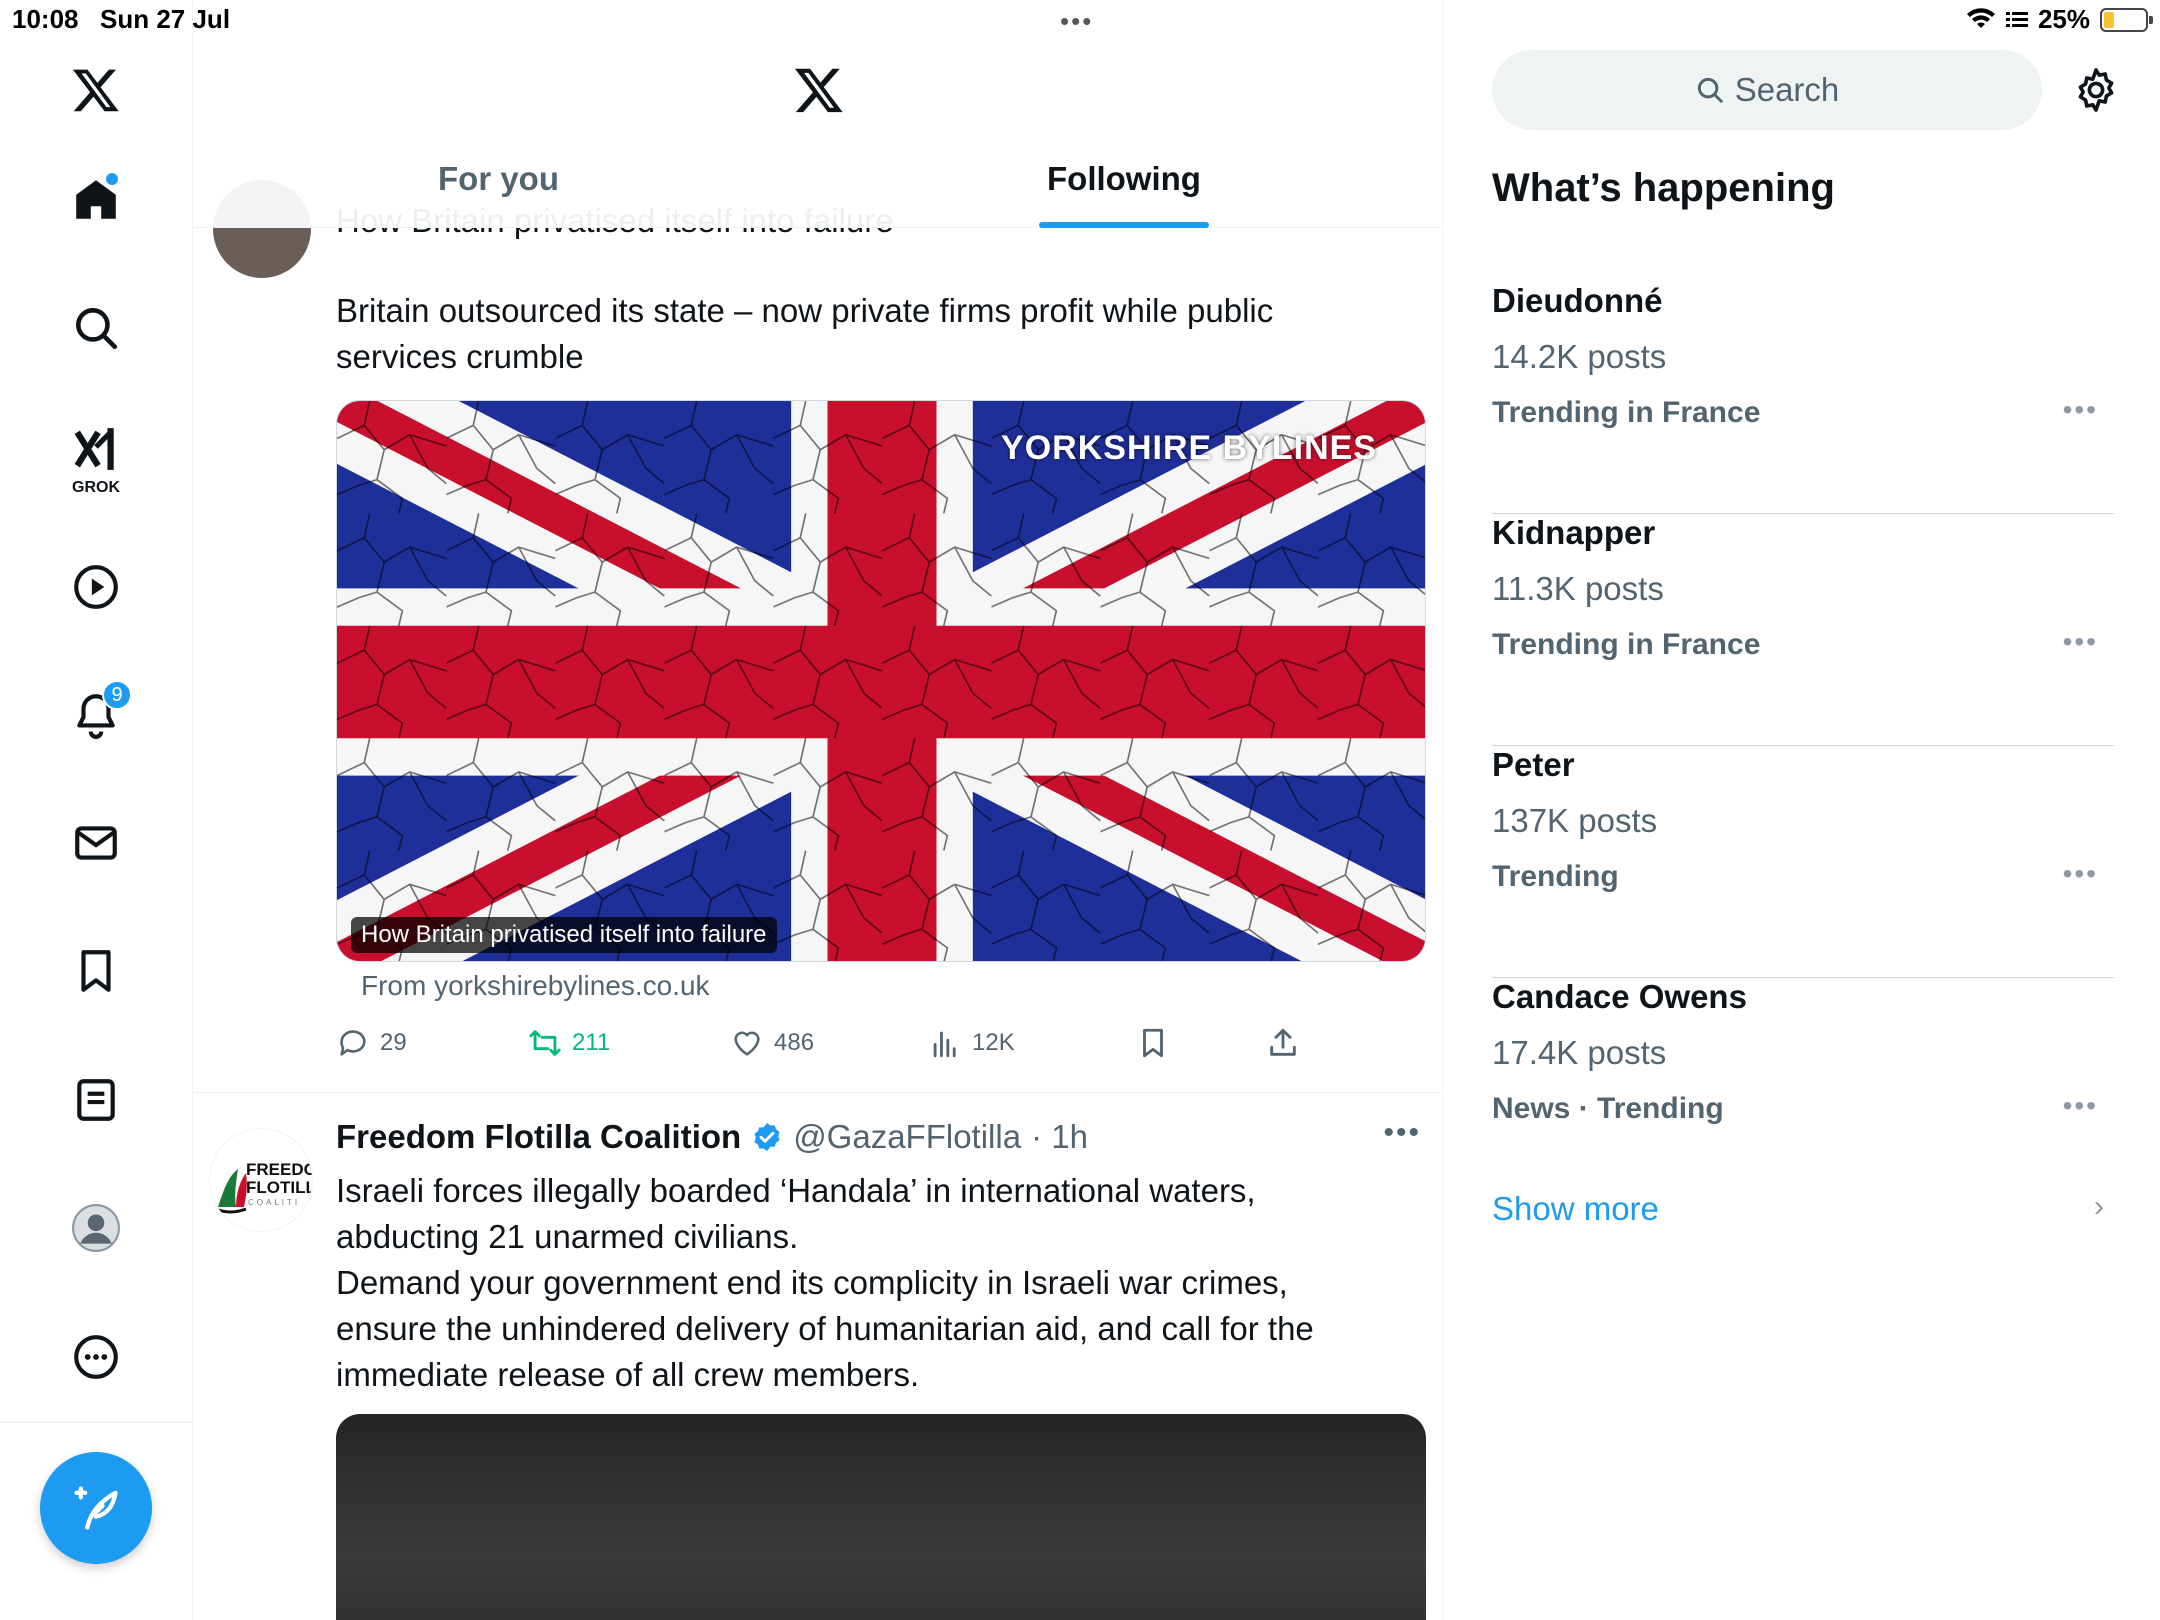 The image size is (2160, 1620). Describe the element at coordinates (881, 1517) in the screenshot. I see `post-media` at that location.